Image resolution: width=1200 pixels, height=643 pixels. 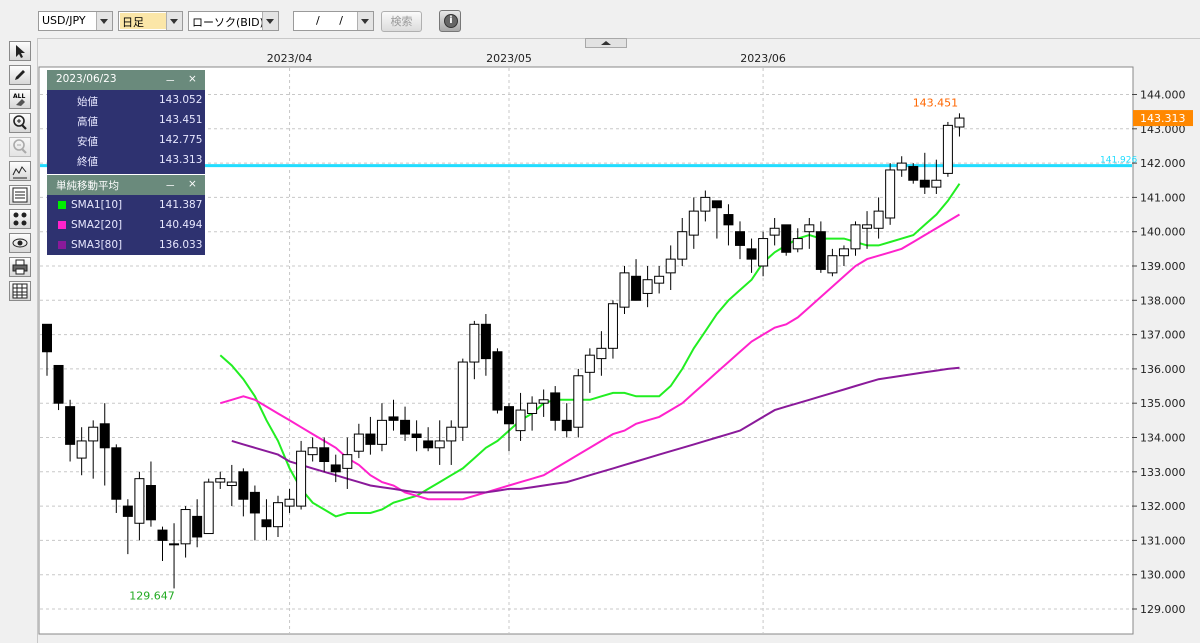 I want to click on symbol-select: USD/JPY, so click(x=75, y=21).